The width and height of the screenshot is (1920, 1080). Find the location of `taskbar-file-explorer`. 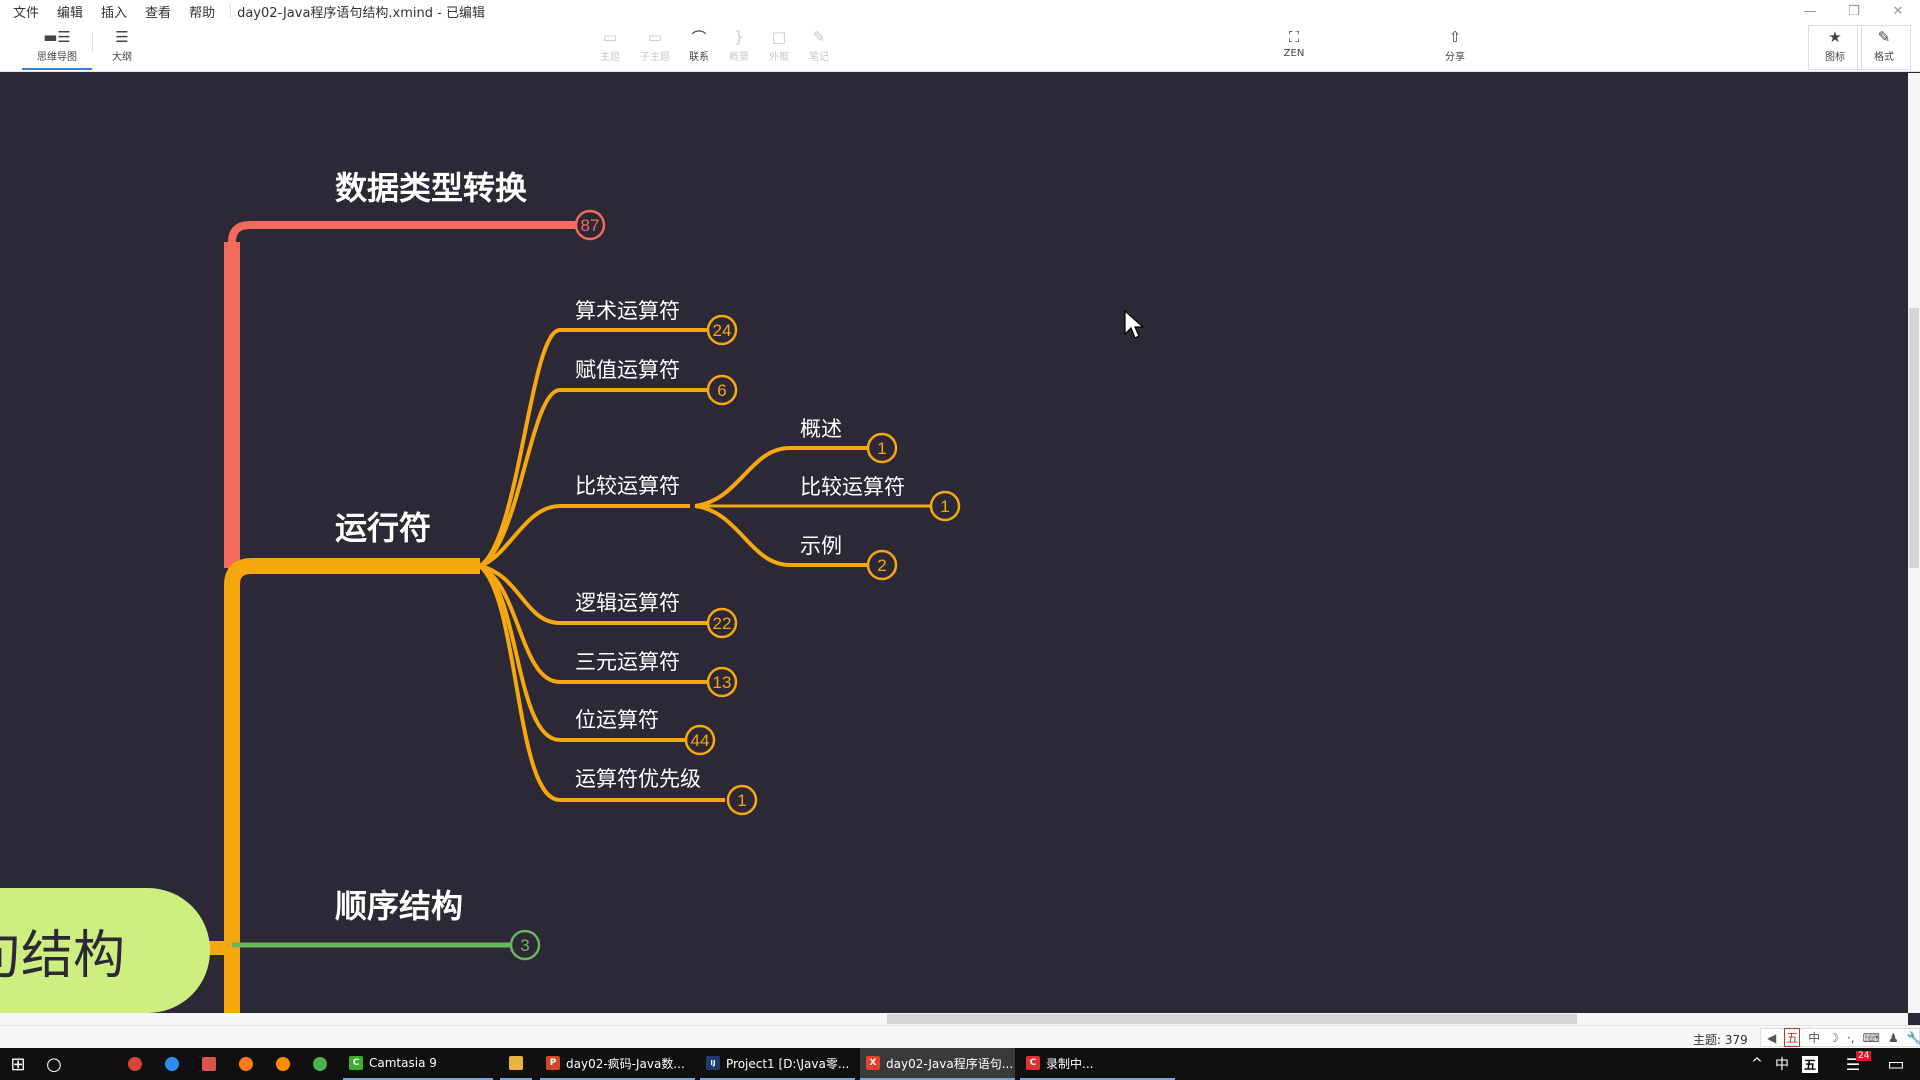

taskbar-file-explorer is located at coordinates (516, 1064).